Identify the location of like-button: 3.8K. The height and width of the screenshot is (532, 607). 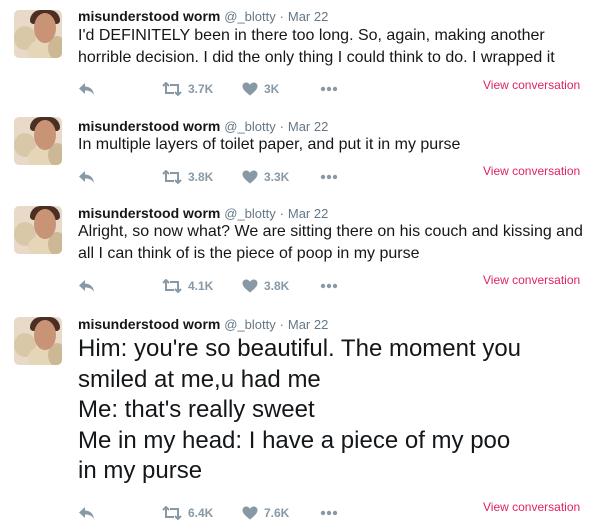
(265, 286).